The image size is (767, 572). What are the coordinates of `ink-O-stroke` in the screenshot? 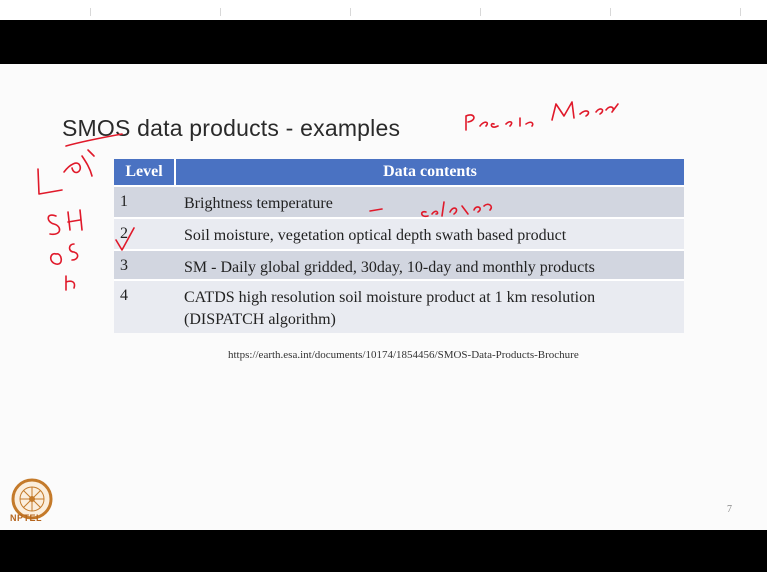 It's located at (56, 258).